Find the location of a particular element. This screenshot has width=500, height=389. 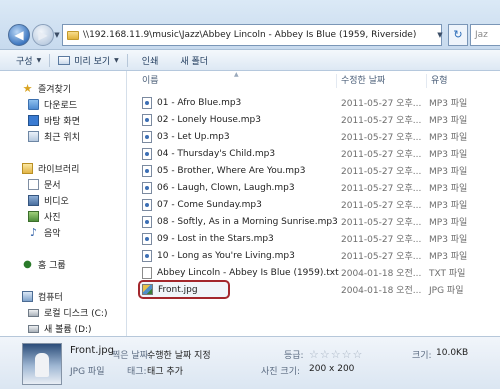

star-icon: ★ is located at coordinates (27, 88).